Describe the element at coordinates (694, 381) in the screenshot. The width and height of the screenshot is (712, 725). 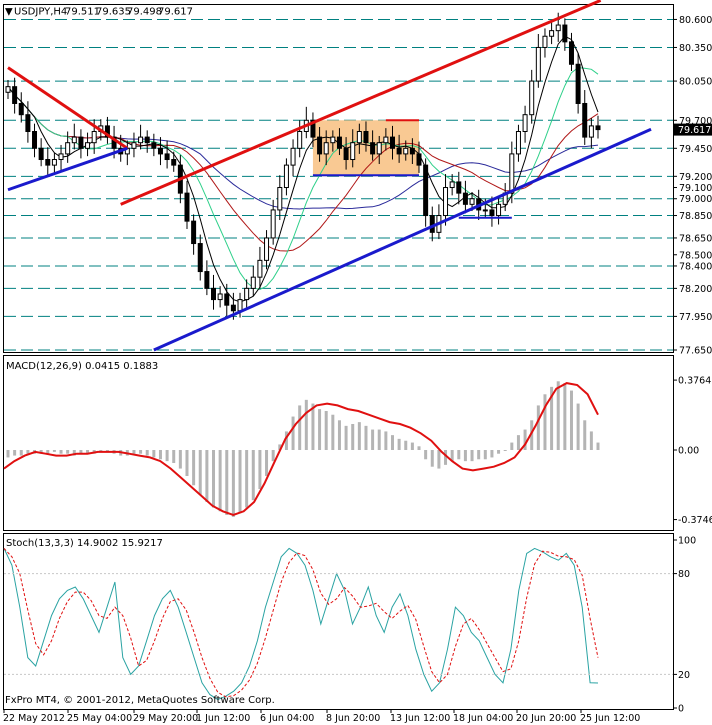
I see `macd-tick-label-0: 0.3764` at that location.